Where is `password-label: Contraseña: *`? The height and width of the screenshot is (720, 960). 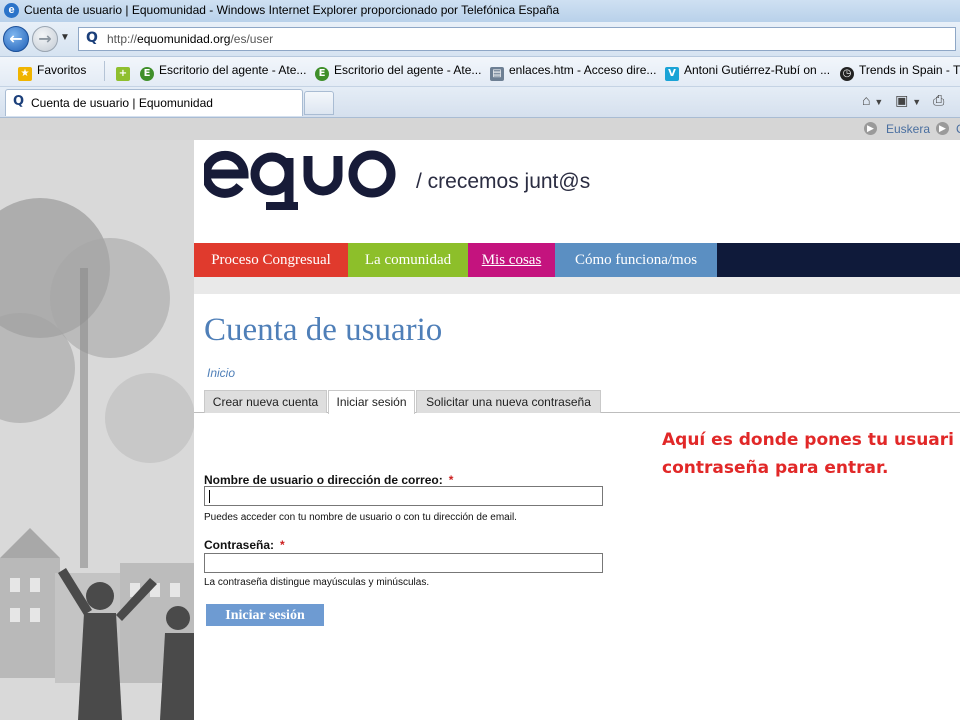
password-label: Contraseña: * is located at coordinates (244, 545).